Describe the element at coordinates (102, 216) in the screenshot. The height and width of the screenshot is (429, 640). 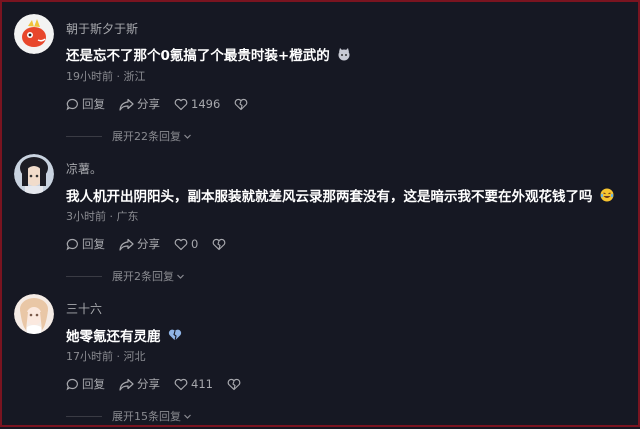
I see `comment-meta: 3小时前 · 广东` at that location.